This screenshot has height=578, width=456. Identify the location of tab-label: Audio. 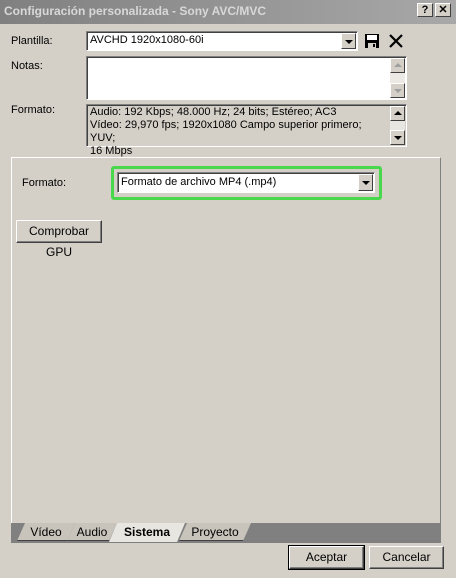
(92, 532).